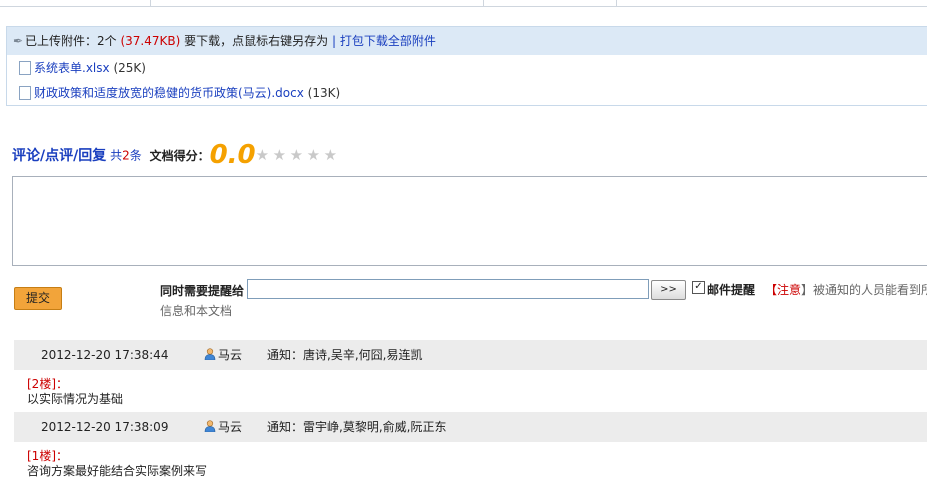 The image size is (927, 481). What do you see at coordinates (105, 427) in the screenshot?
I see `comment-time: 2012-12-20 17:38:09` at bounding box center [105, 427].